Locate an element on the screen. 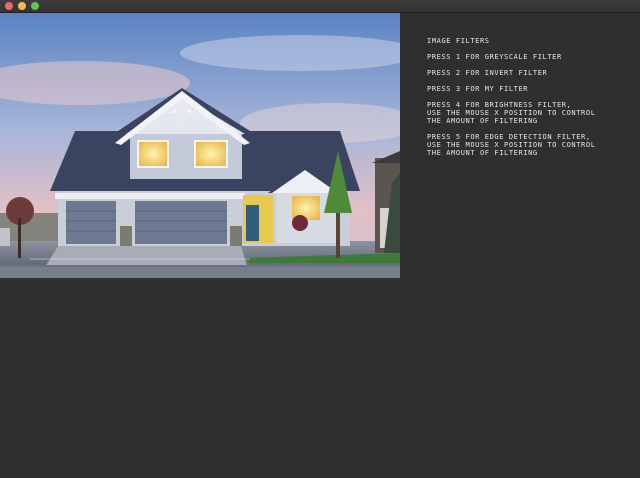 The height and width of the screenshot is (478, 640). instruction-greyscale: PRESS 1 FOR GREYSCALE FILTER is located at coordinates (494, 57).